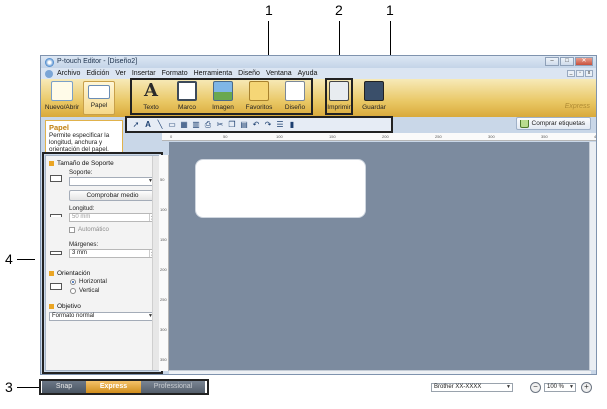 This screenshot has width=607, height=409. I want to click on menu-formato: Formato, so click(175, 73).